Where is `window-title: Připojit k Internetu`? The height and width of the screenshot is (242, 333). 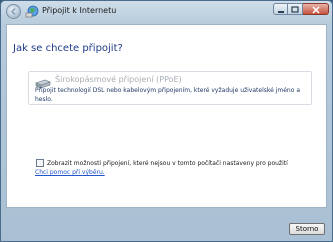 window-title: Připojit k Internetu is located at coordinates (79, 10).